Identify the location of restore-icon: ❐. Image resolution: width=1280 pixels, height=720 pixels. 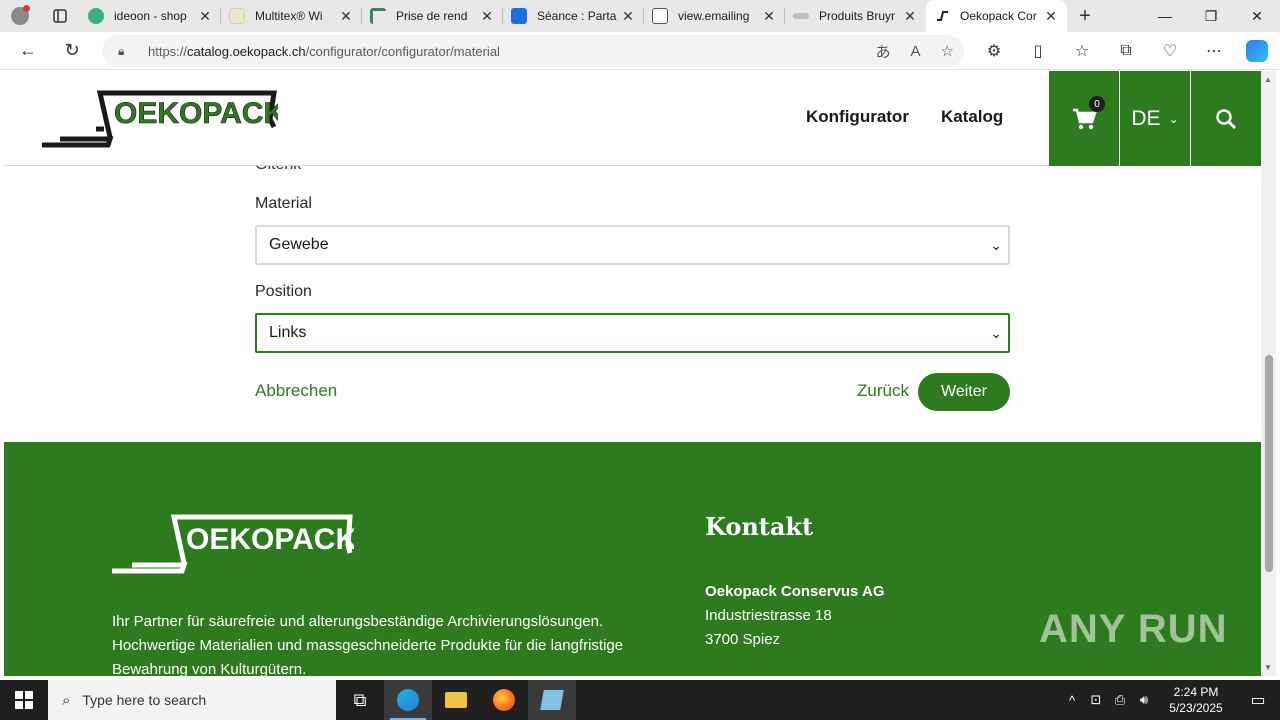
(1211, 16).